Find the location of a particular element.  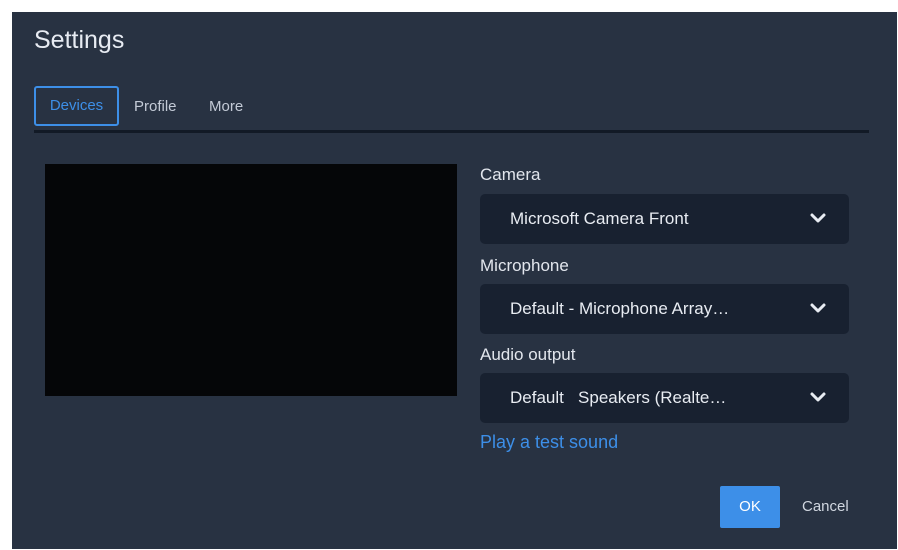

tab-profile: Profile is located at coordinates (155, 107).